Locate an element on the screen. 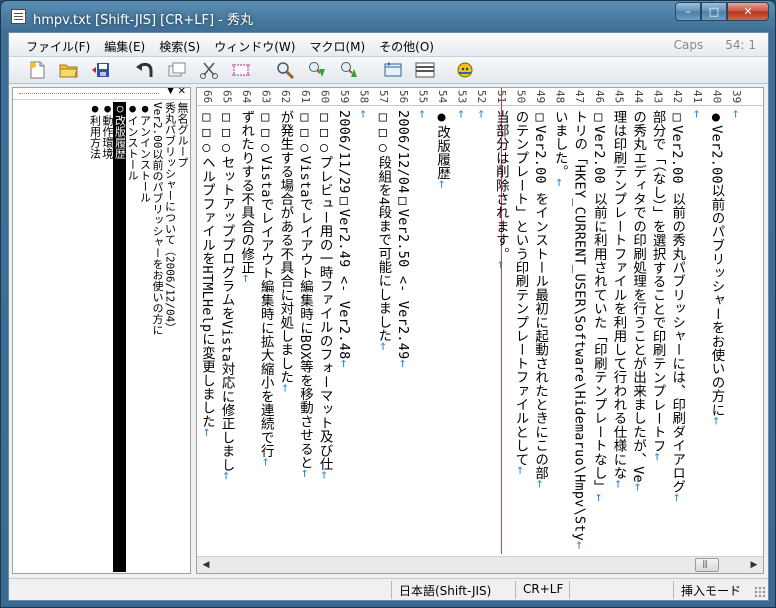 The height and width of the screenshot is (608, 776). text-line: □□○Vistaでレイアウト編集時にBOX等を移動させると← is located at coordinates (304, 330).